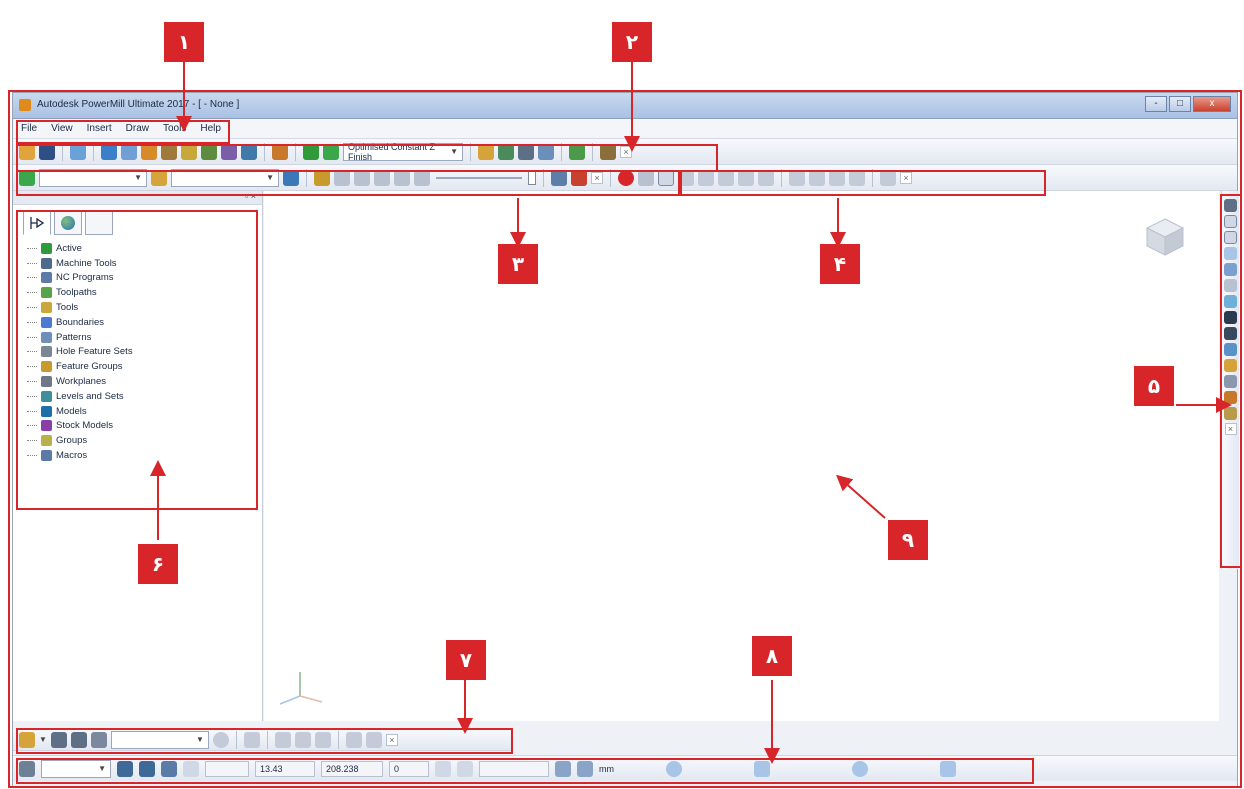  What do you see at coordinates (80, 396) in the screenshot?
I see `explorer-item: Levels and Sets` at bounding box center [80, 396].